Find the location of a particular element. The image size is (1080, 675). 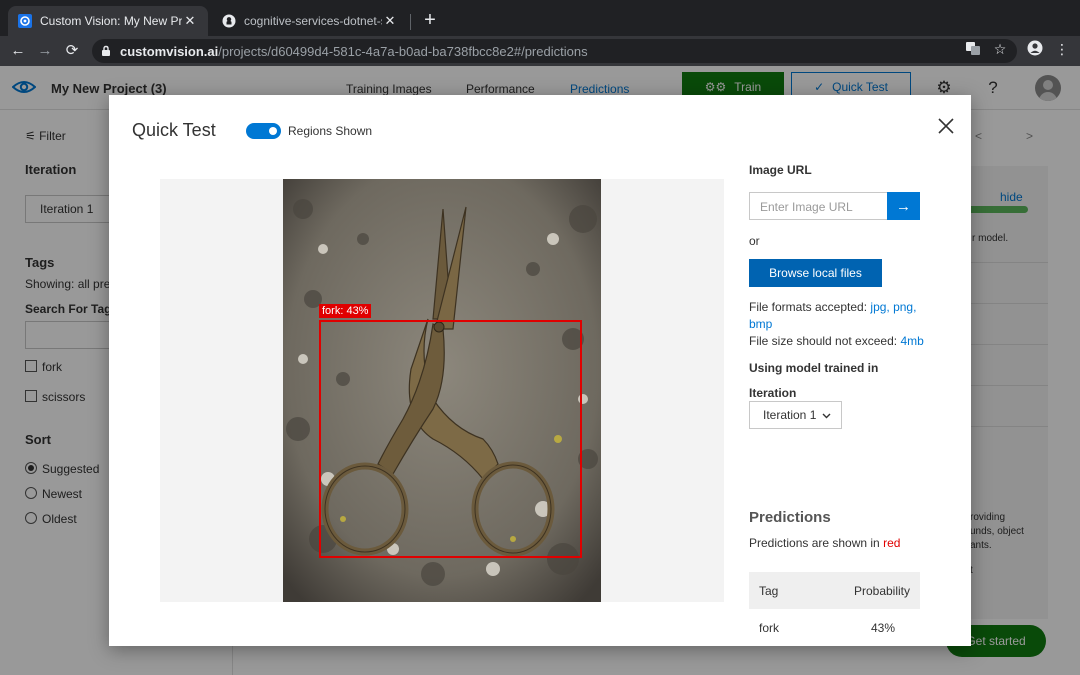

file-size-value: 4mb is located at coordinates (912, 341).